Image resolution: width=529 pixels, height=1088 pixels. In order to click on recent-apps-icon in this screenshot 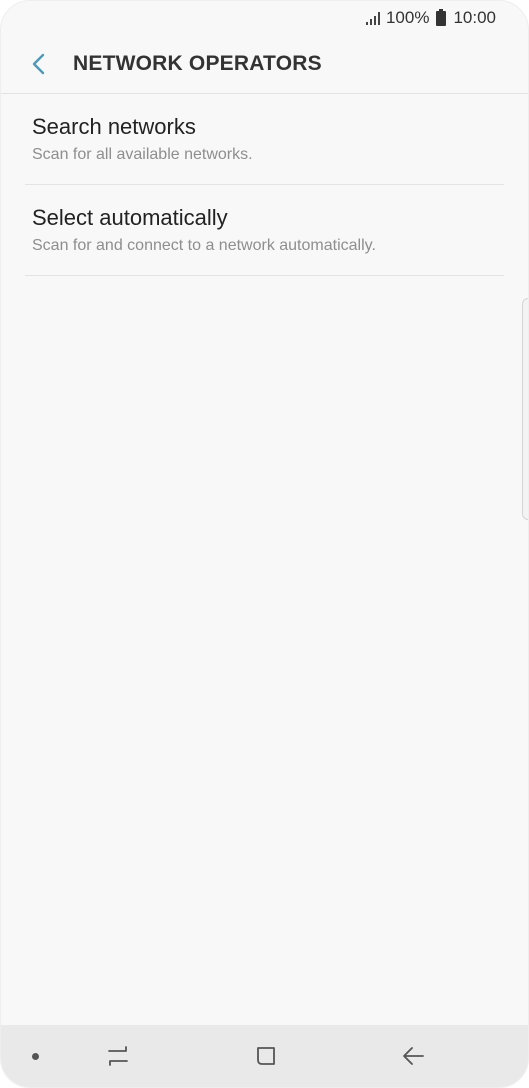, I will do `click(118, 1056)`.